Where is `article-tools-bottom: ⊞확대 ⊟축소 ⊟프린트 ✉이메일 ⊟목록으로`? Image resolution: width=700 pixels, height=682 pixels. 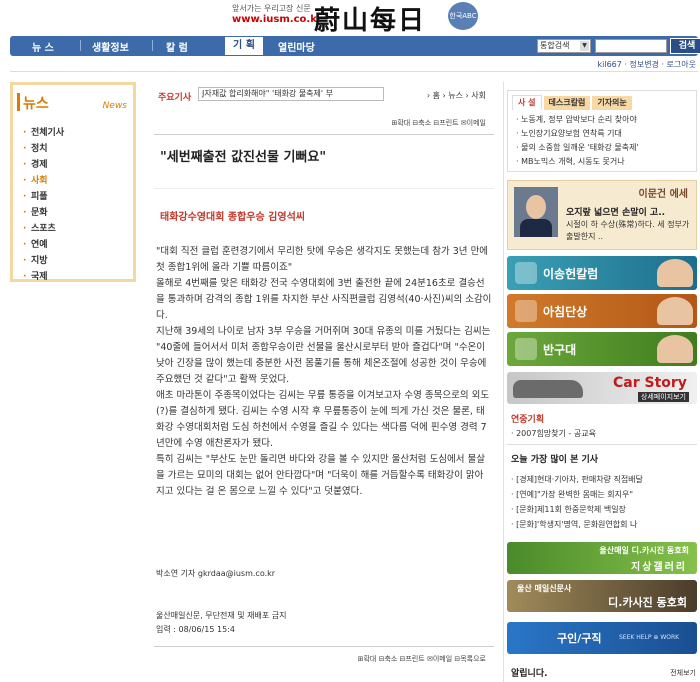
article-tools-bottom: ⊞확대 ⊟축소 ⊟프린트 ✉이메일 ⊟목록으로 is located at coordinates (422, 659).